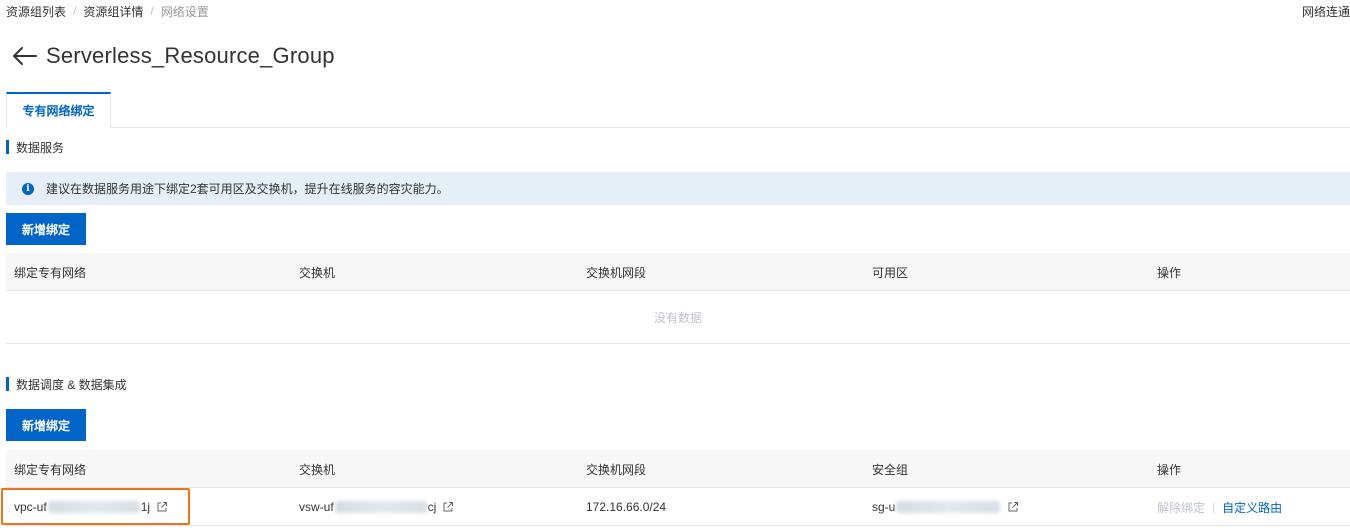 The width and height of the screenshot is (1350, 532). What do you see at coordinates (46, 229) in the screenshot?
I see `add-binding-button-data-service: 新增绑定` at bounding box center [46, 229].